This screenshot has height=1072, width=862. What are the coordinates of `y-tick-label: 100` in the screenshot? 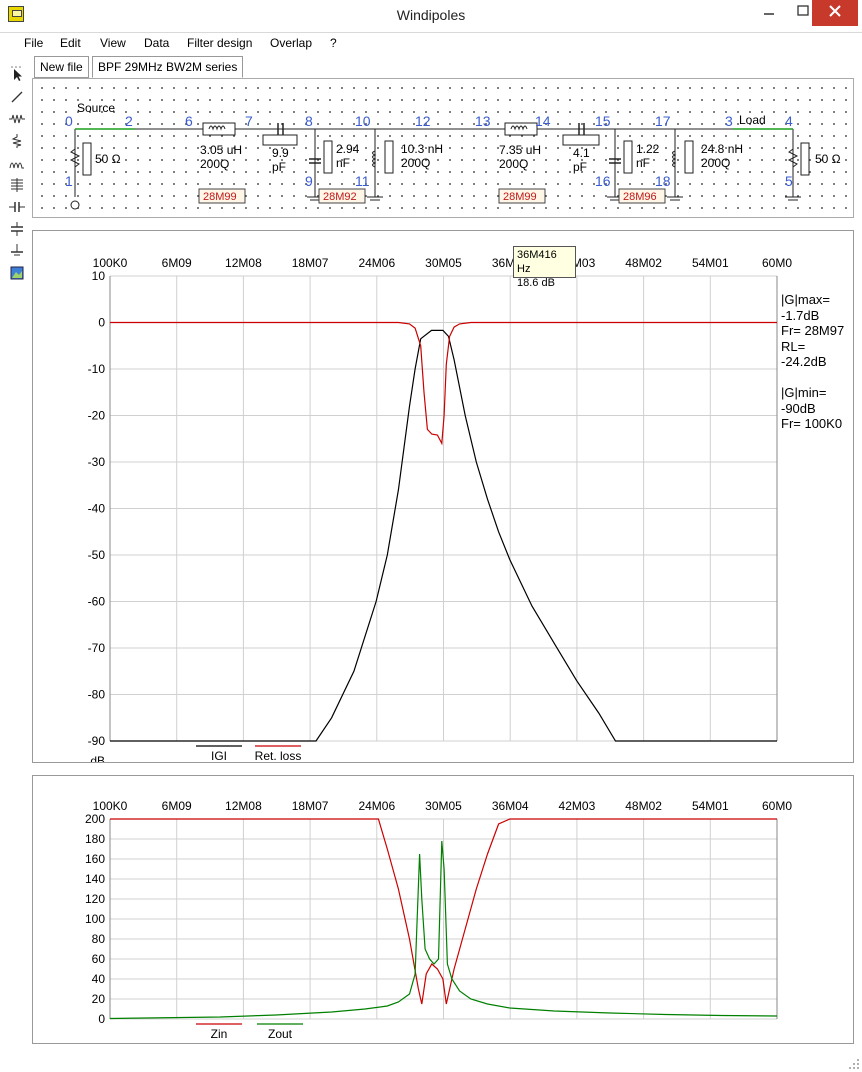 It's located at (95, 919).